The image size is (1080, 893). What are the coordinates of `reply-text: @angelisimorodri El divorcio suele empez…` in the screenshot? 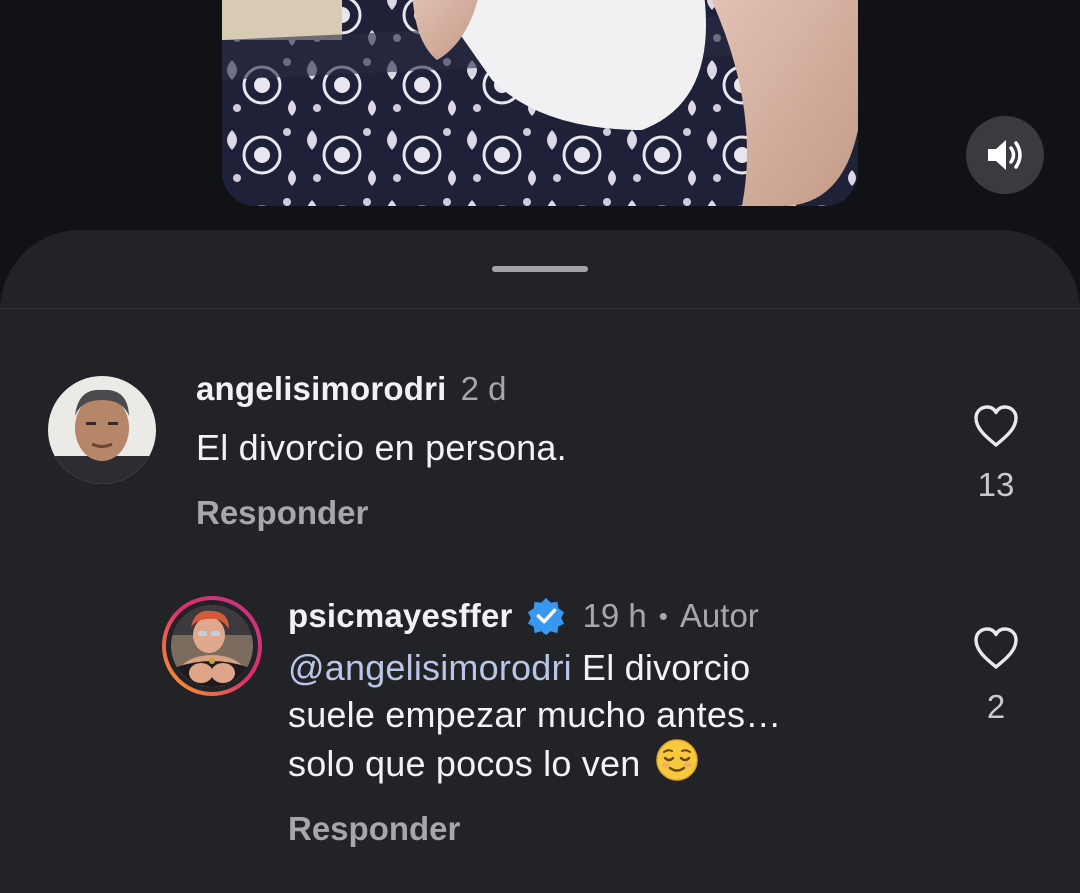 It's located at (534, 715).